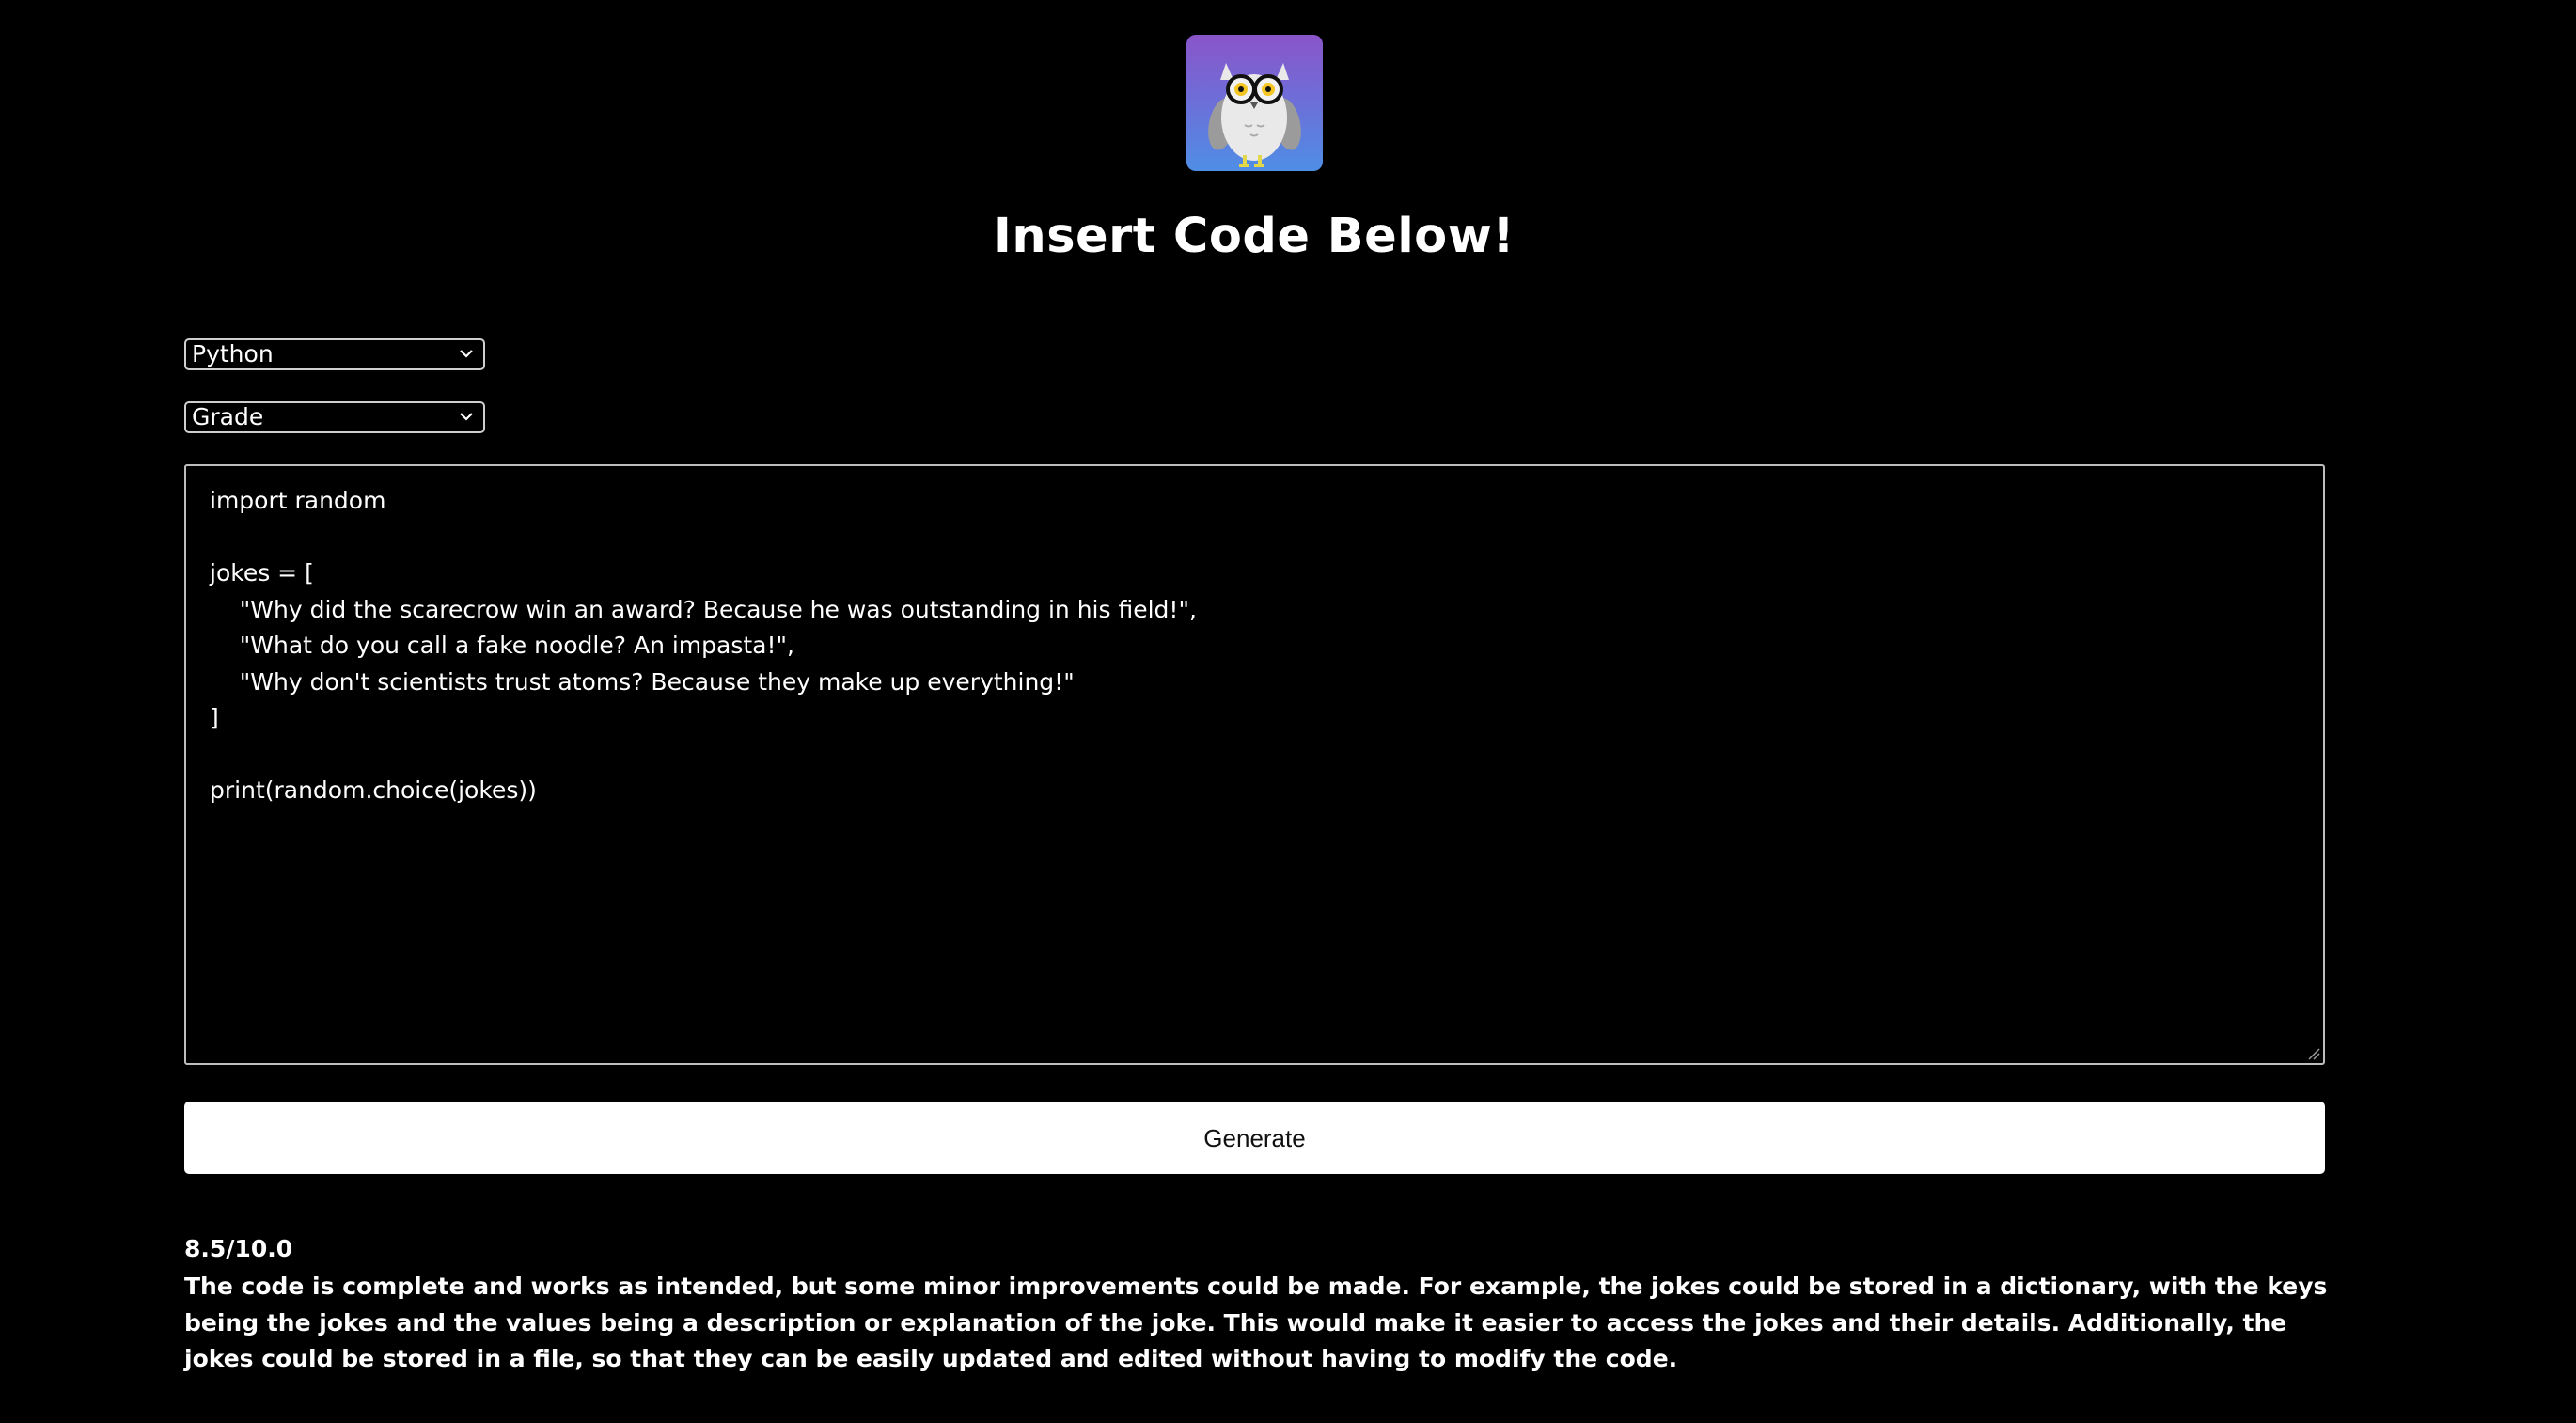 This screenshot has height=1423, width=2576. What do you see at coordinates (233, 353) in the screenshot?
I see `language-select-value: Python` at bounding box center [233, 353].